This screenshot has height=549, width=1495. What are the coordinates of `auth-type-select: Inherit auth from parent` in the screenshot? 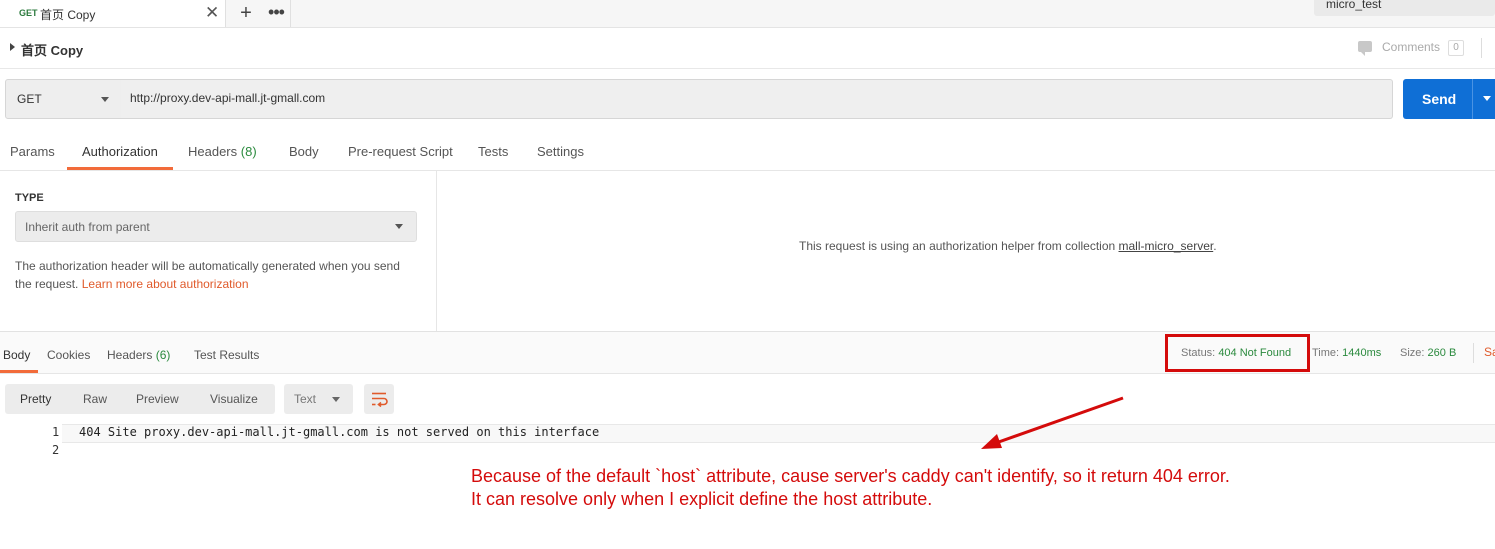 It's located at (216, 226).